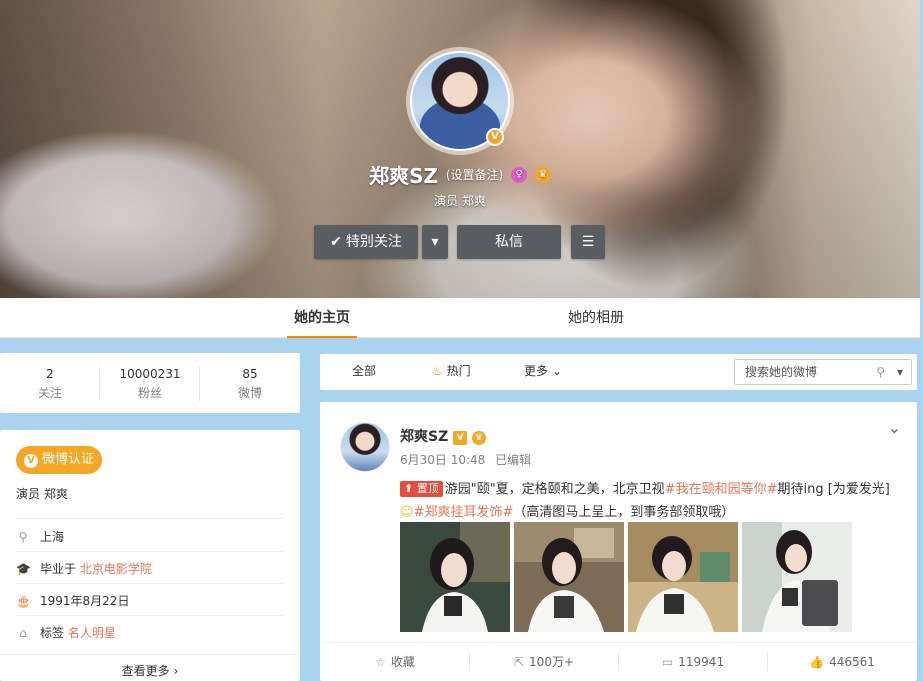 Image resolution: width=923 pixels, height=681 pixels. What do you see at coordinates (365, 447) in the screenshot?
I see `post-author-avatar` at bounding box center [365, 447].